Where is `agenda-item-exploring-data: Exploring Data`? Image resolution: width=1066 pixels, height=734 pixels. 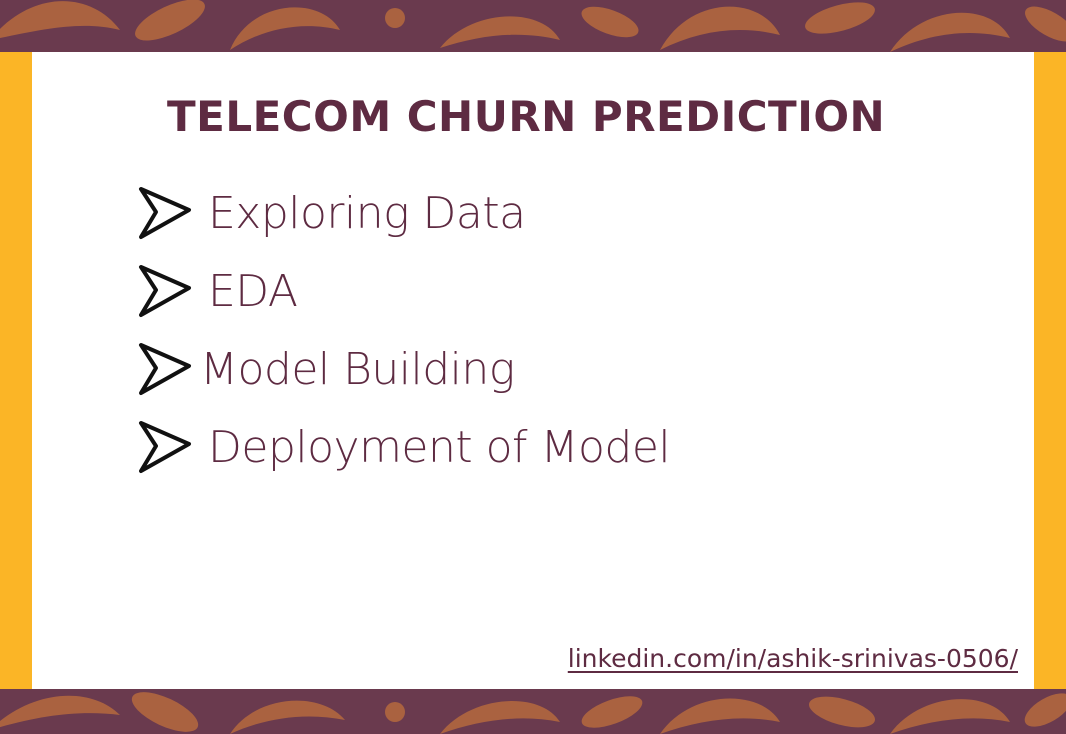 agenda-item-exploring-data: Exploring Data is located at coordinates (403, 213).